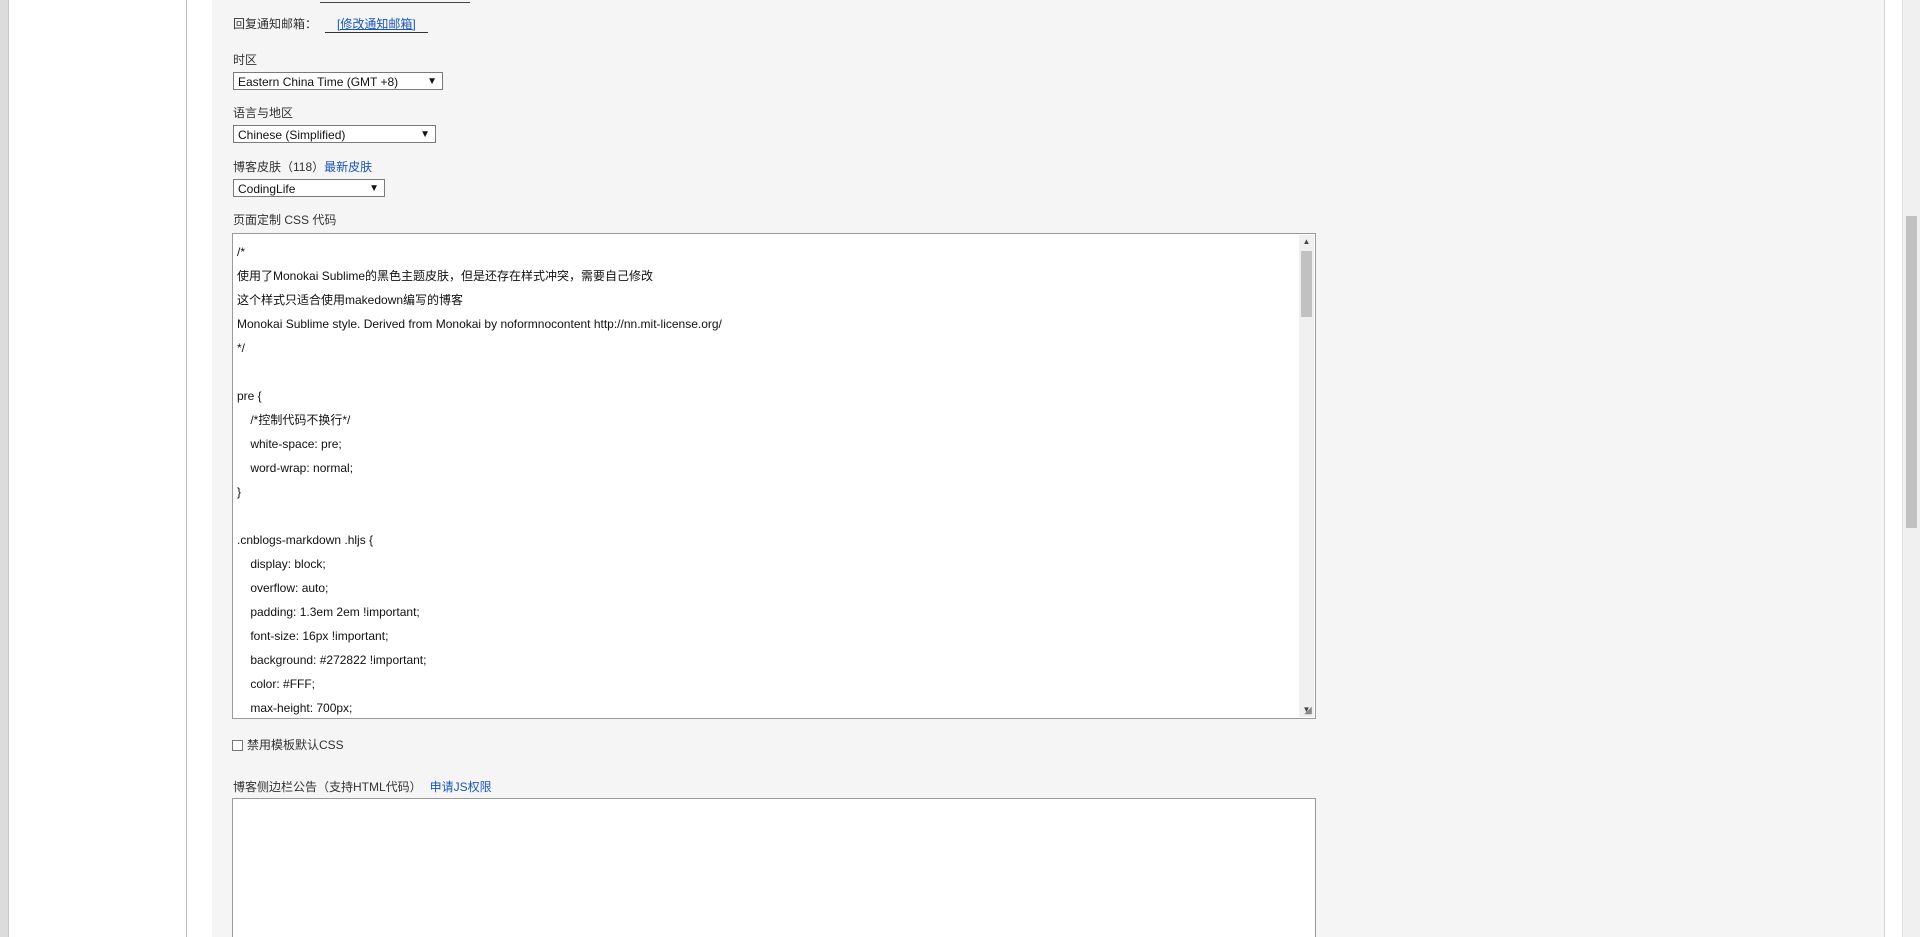 This screenshot has width=1920, height=937. I want to click on css-code-line: */, so click(241, 348).